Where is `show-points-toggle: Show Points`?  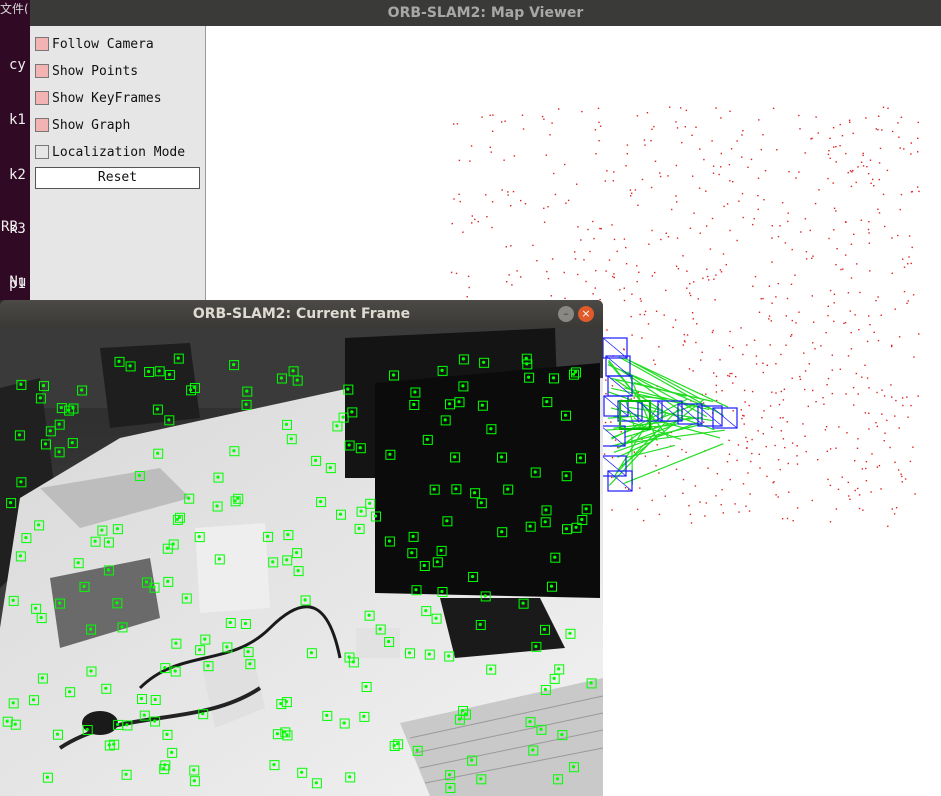
show-points-toggle: Show Points is located at coordinates (86, 71).